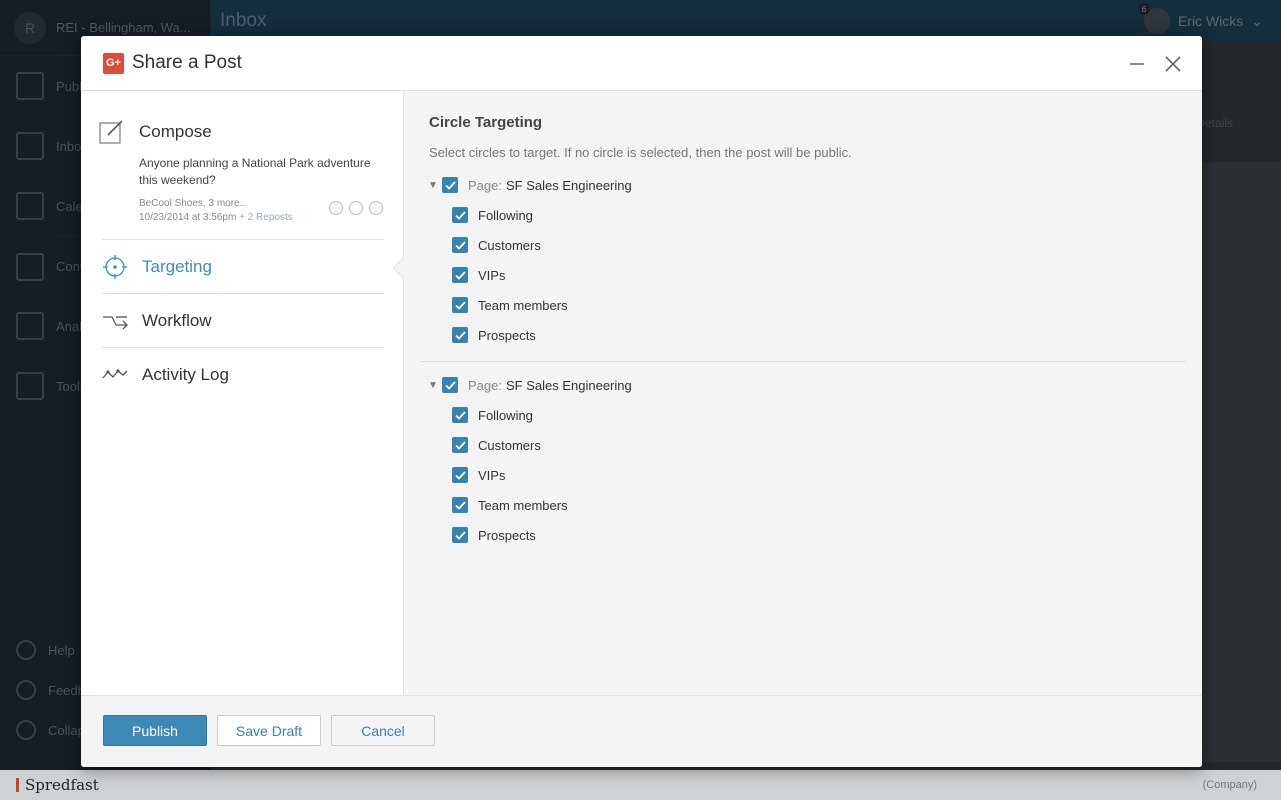 Image resolution: width=1281 pixels, height=800 pixels. I want to click on minimize-icon, so click(1137, 64).